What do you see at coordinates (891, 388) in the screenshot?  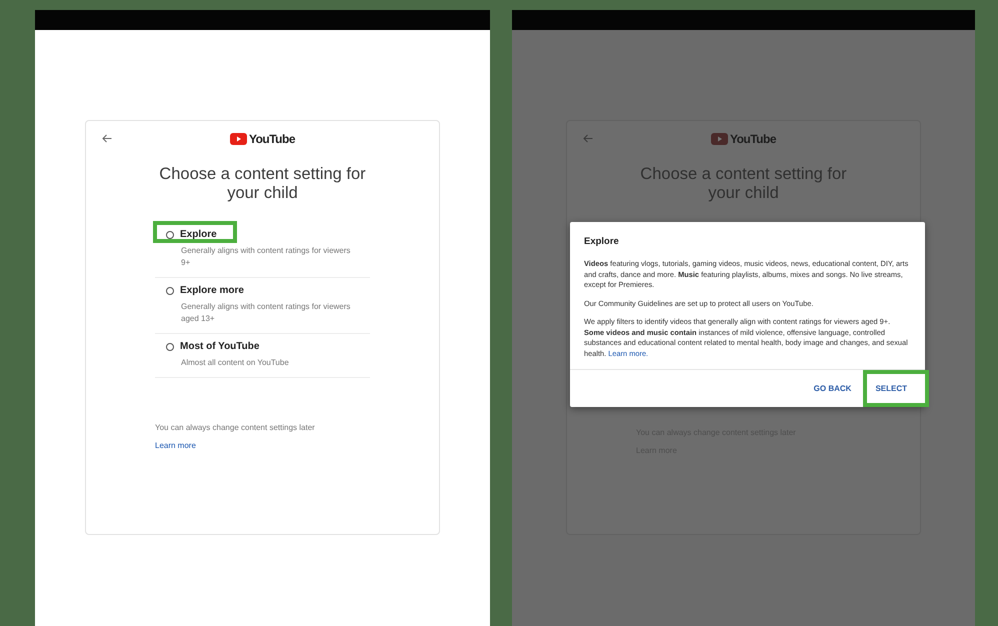 I see `dialog-button: SELECT` at bounding box center [891, 388].